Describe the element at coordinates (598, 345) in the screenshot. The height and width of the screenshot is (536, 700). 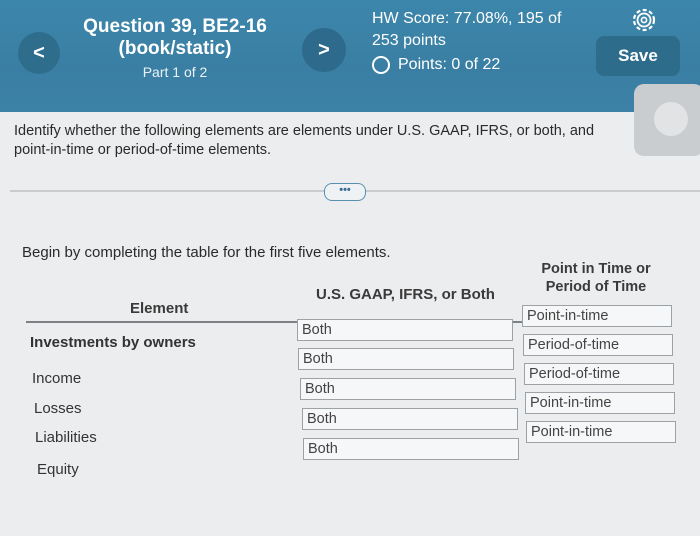
I see `time-select-income: Period-of-time` at that location.